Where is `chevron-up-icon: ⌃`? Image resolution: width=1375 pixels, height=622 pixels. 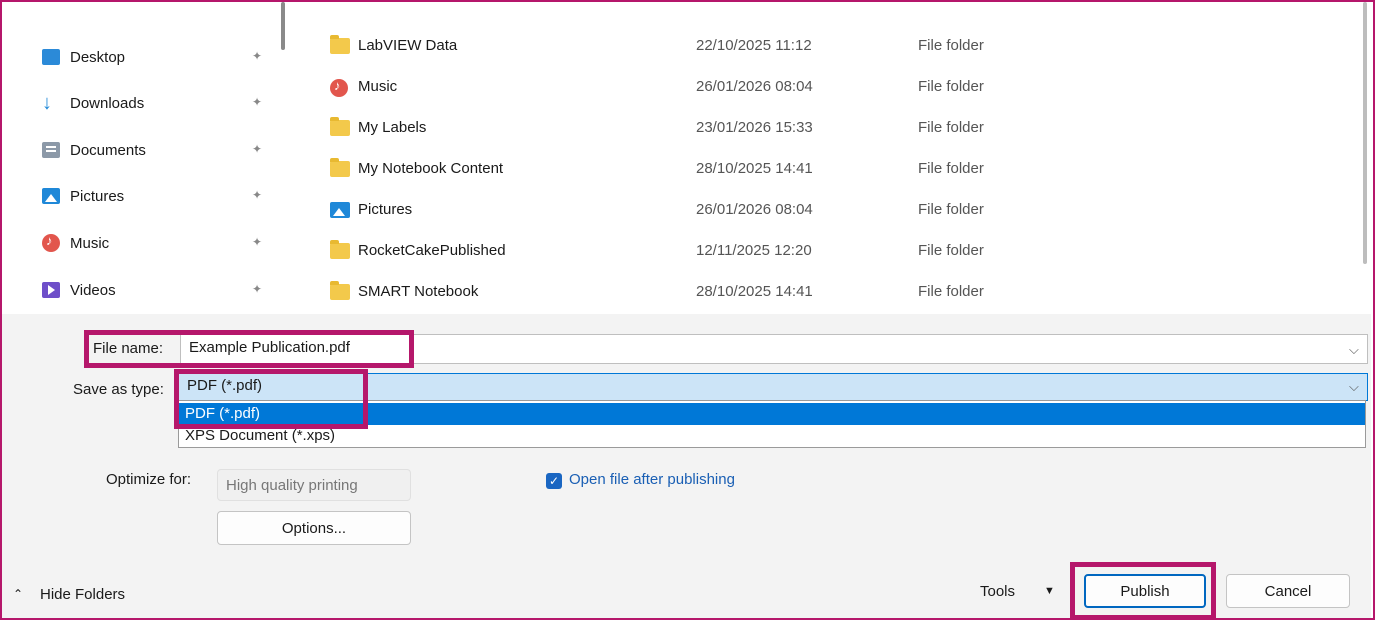
chevron-up-icon: ⌃ is located at coordinates (18, 594).